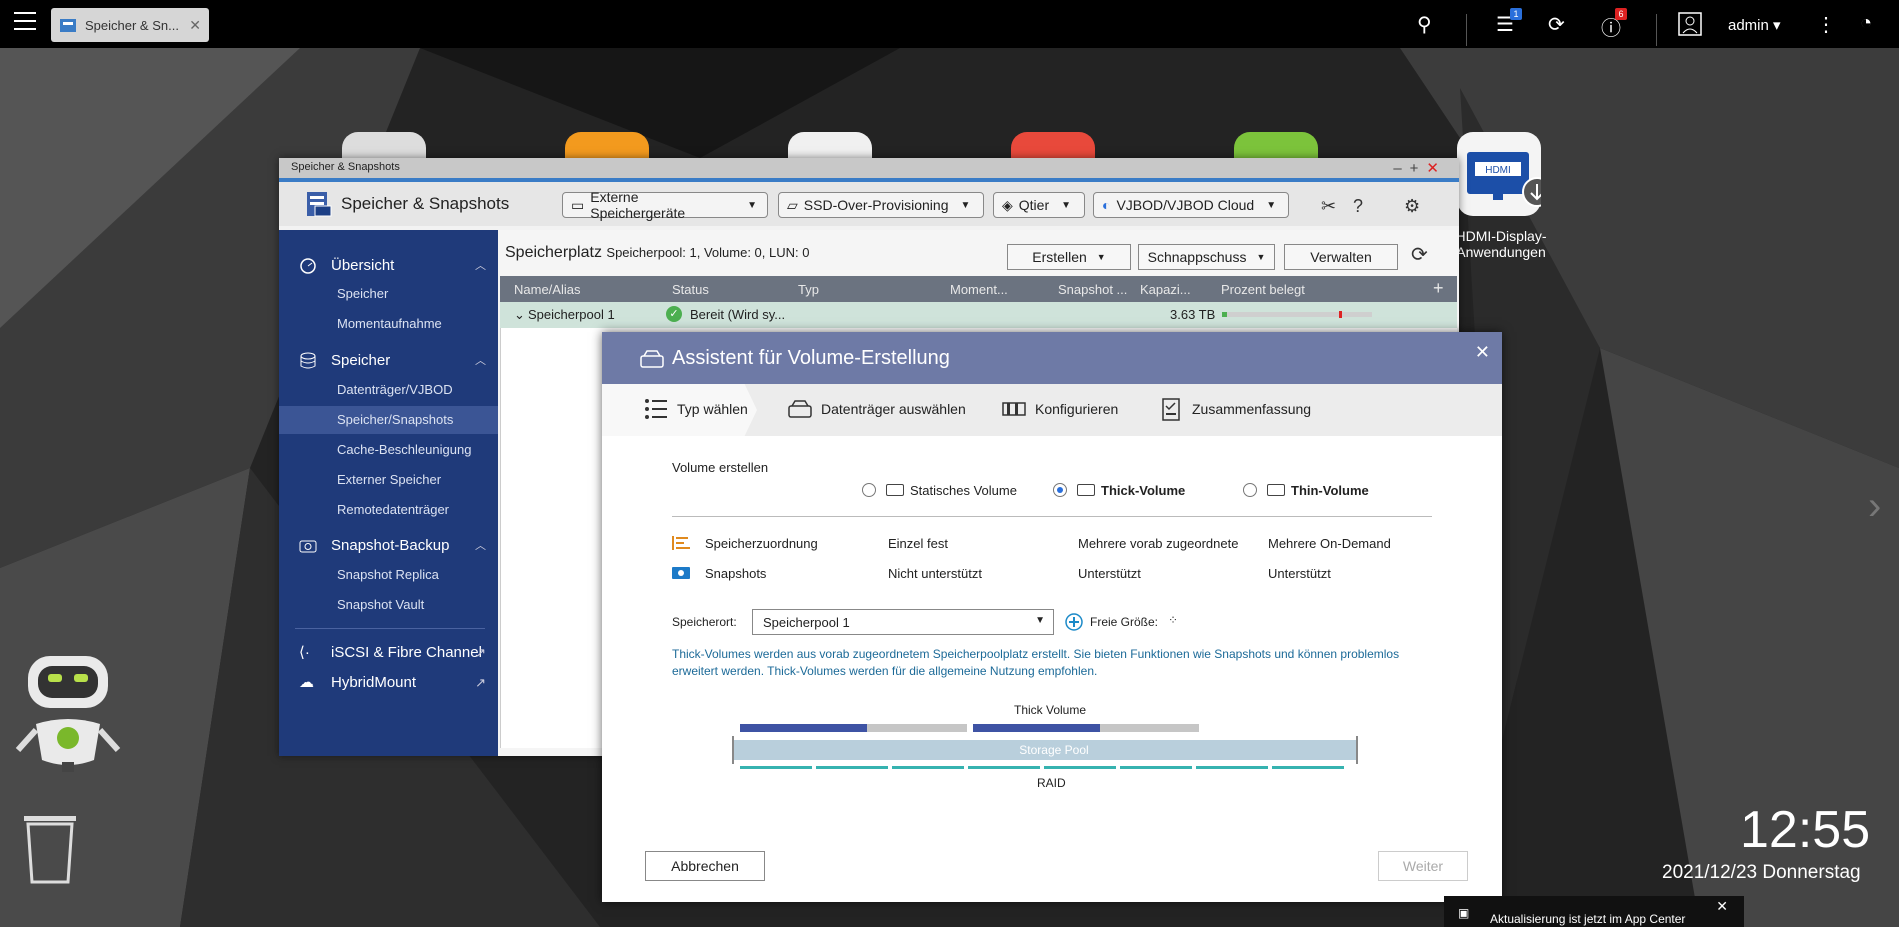 The height and width of the screenshot is (927, 1899). What do you see at coordinates (1358, 206) in the screenshot?
I see `help-icon: ?` at bounding box center [1358, 206].